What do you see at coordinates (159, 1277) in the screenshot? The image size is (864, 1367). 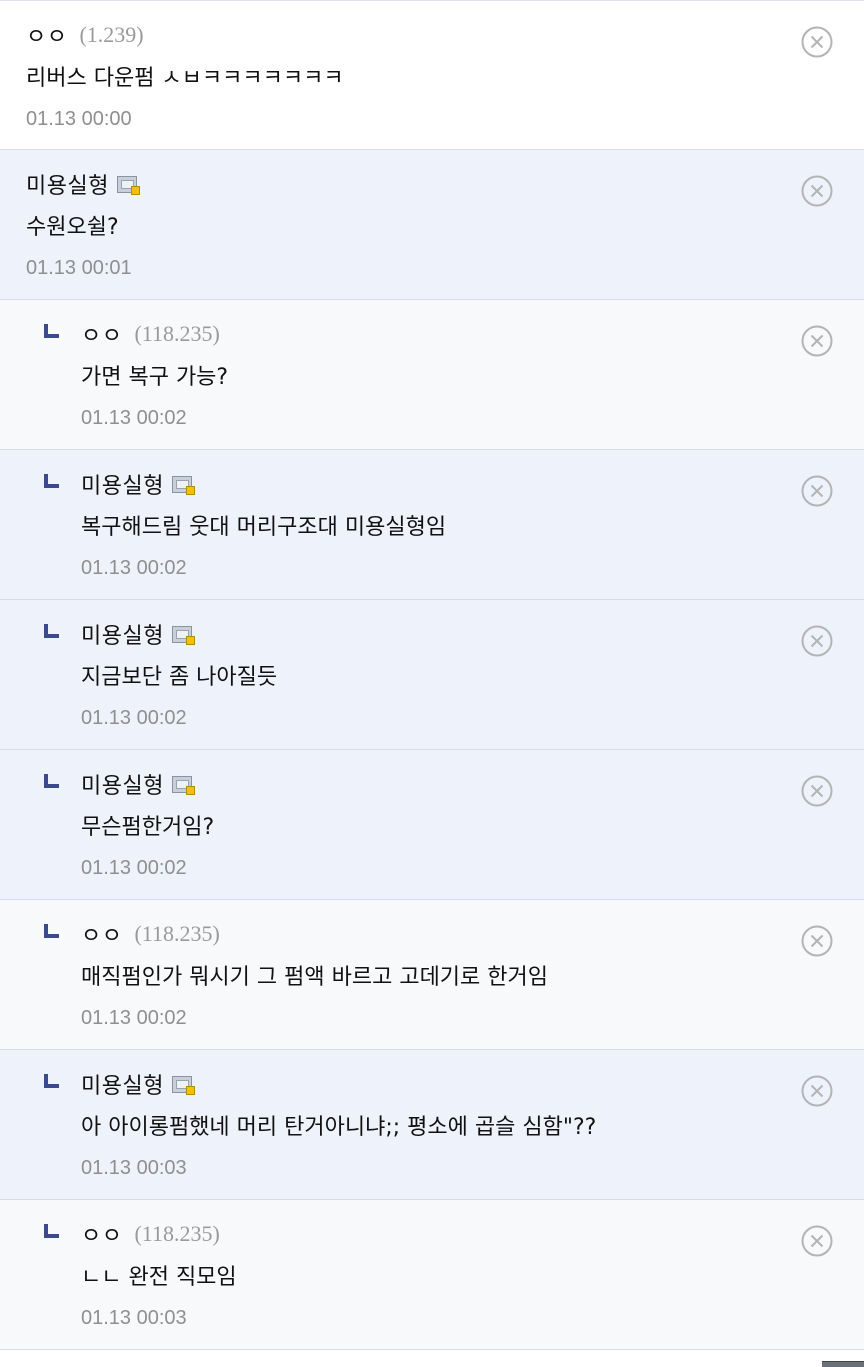 I see `comment-text: ㄴㄴ 완전 직모임` at bounding box center [159, 1277].